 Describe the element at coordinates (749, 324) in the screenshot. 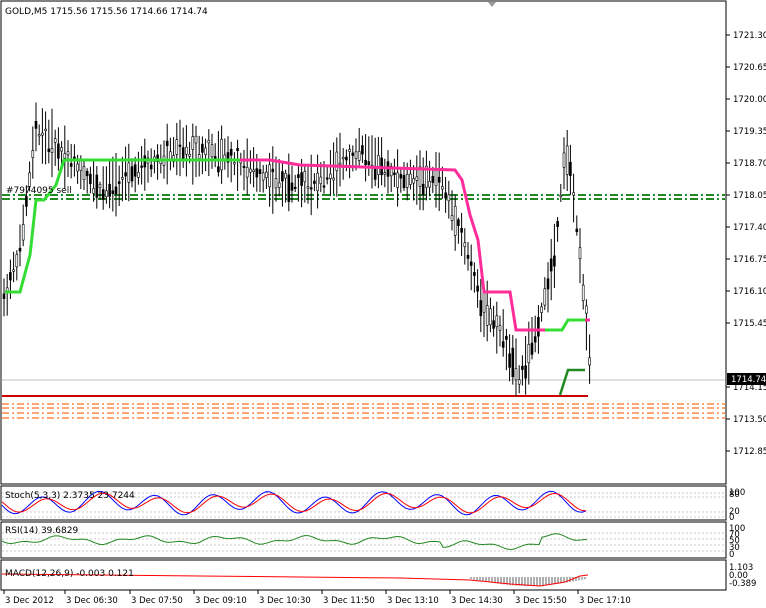

I see `price-tick-label: 1715.45` at that location.